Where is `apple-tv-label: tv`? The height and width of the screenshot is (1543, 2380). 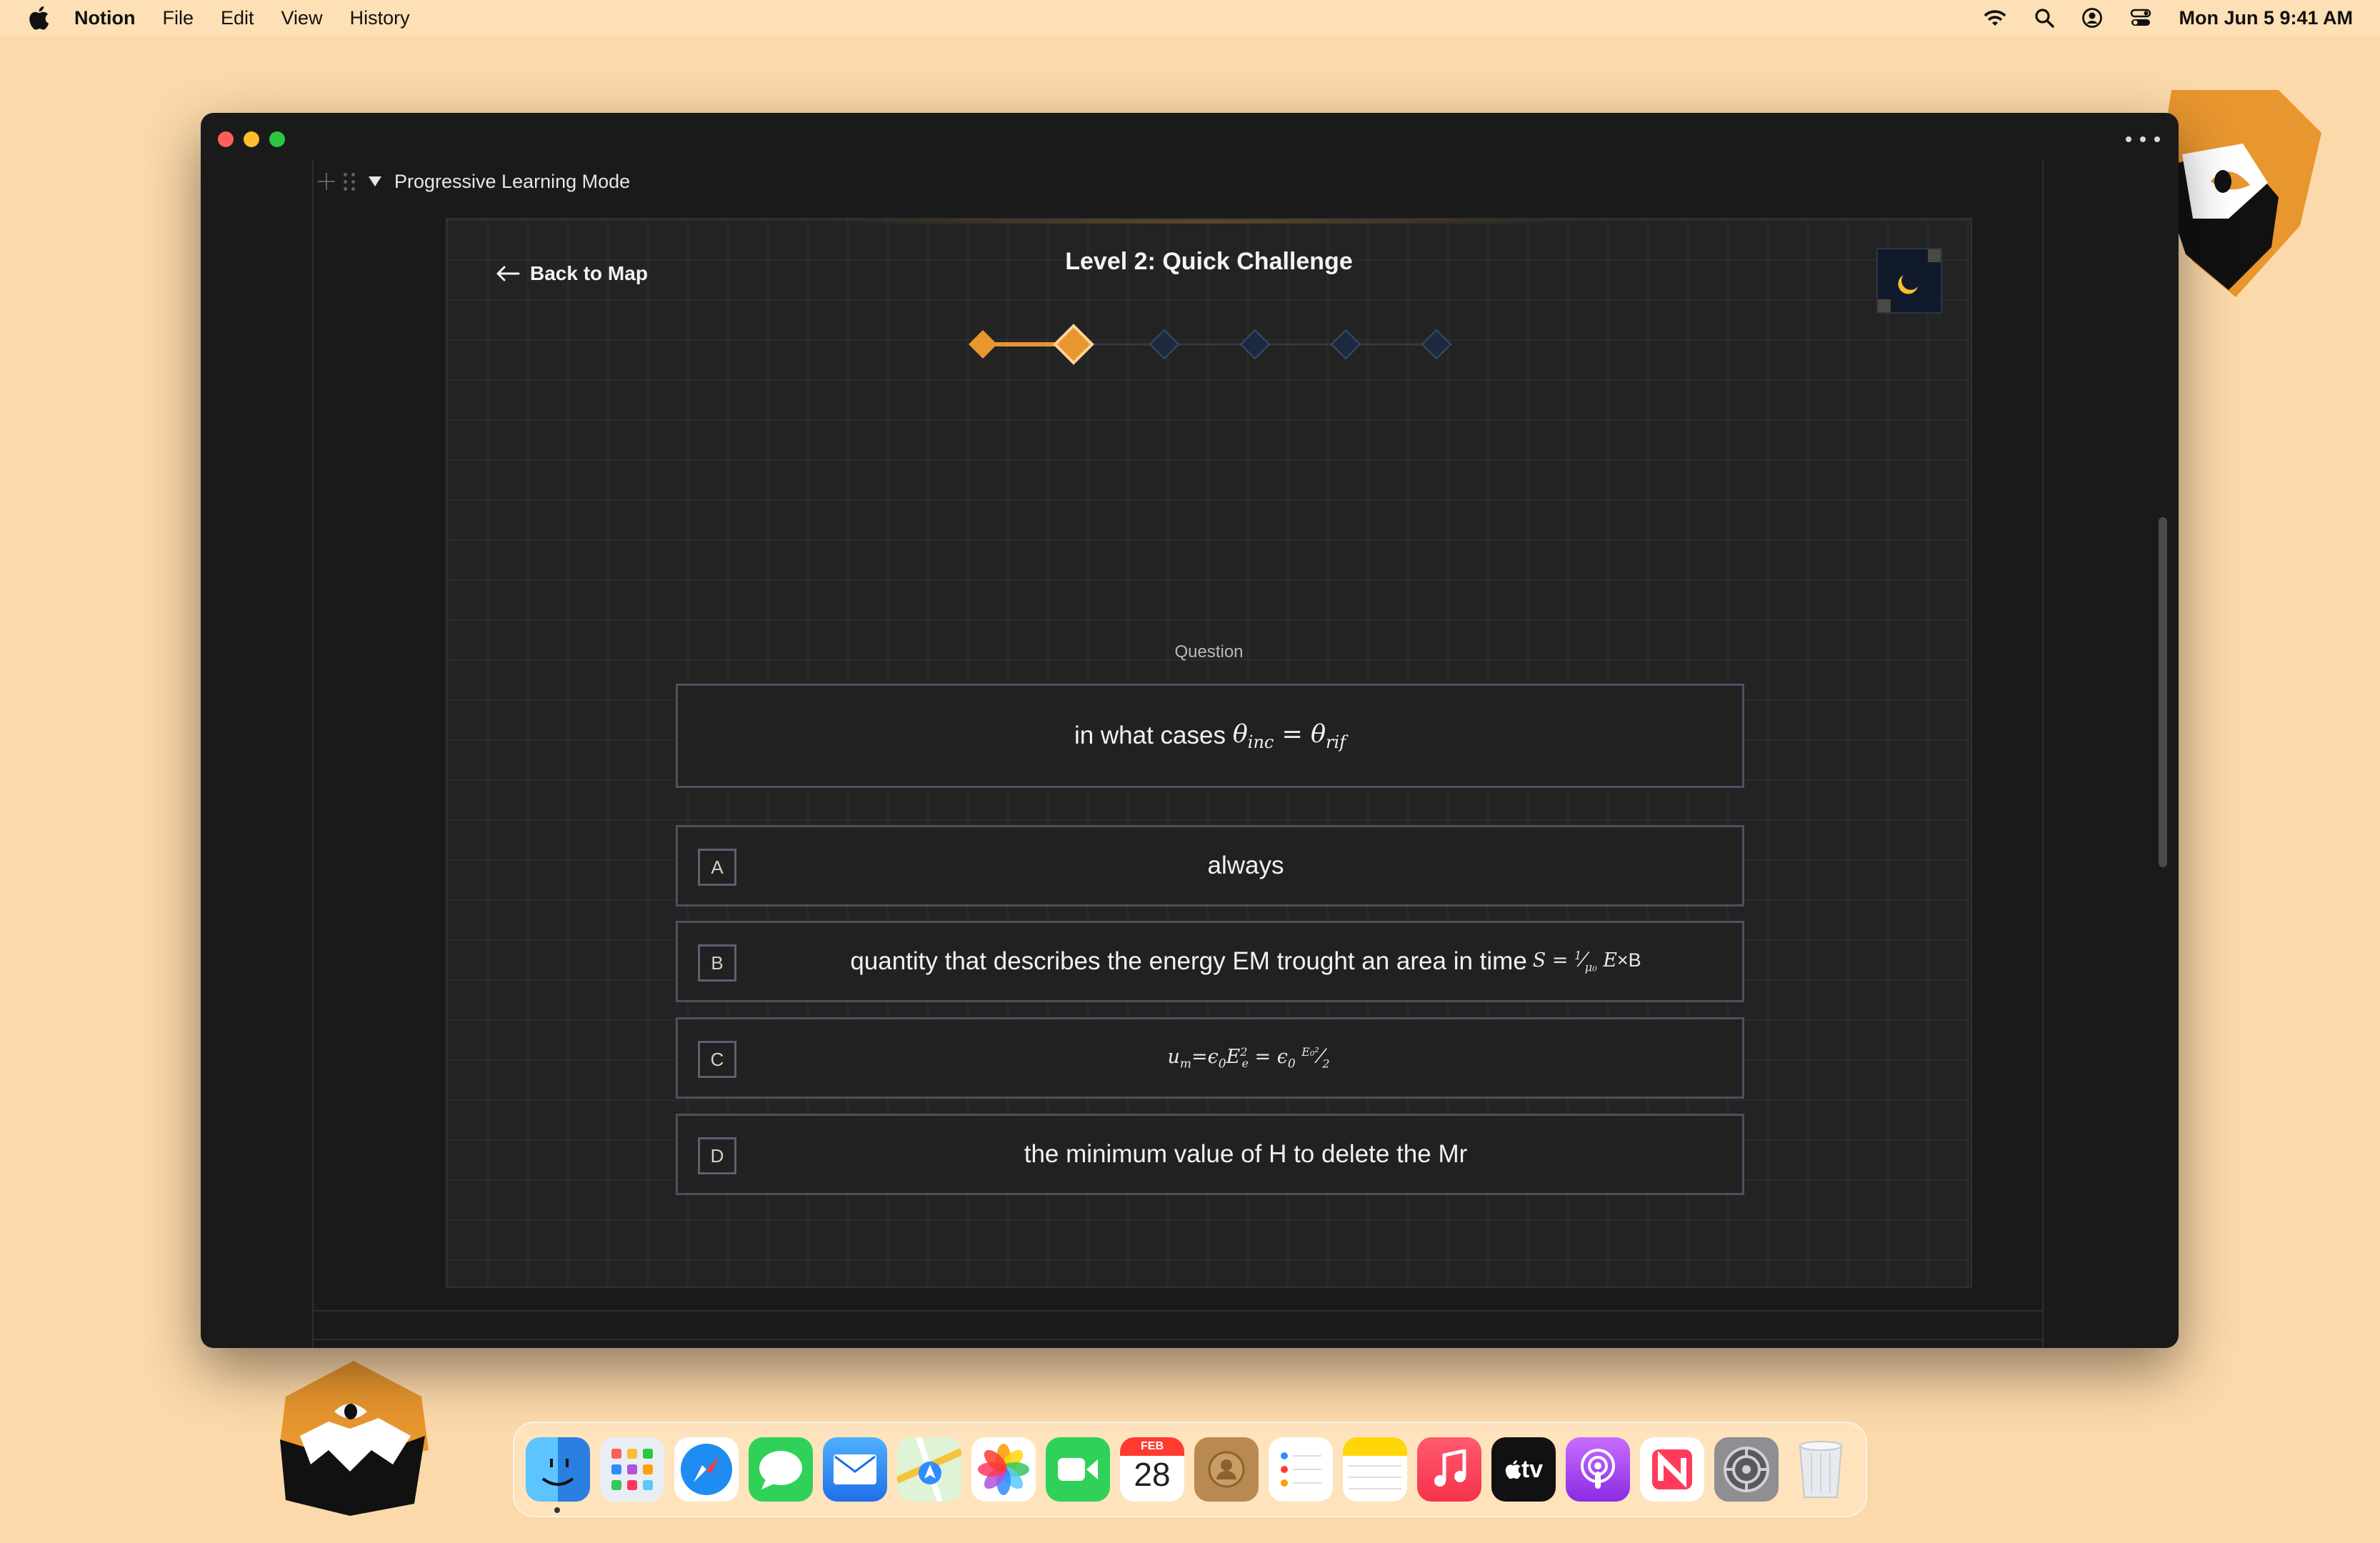
apple-tv-label: tv is located at coordinates (1532, 1469).